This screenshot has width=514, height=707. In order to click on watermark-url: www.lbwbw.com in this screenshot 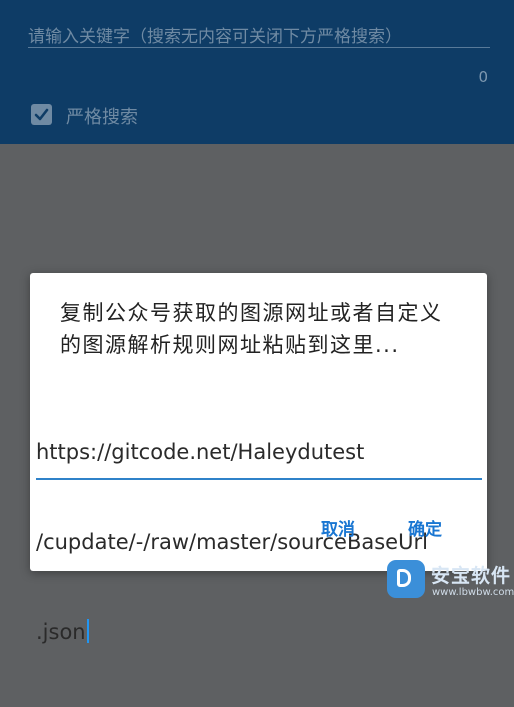, I will do `click(473, 592)`.